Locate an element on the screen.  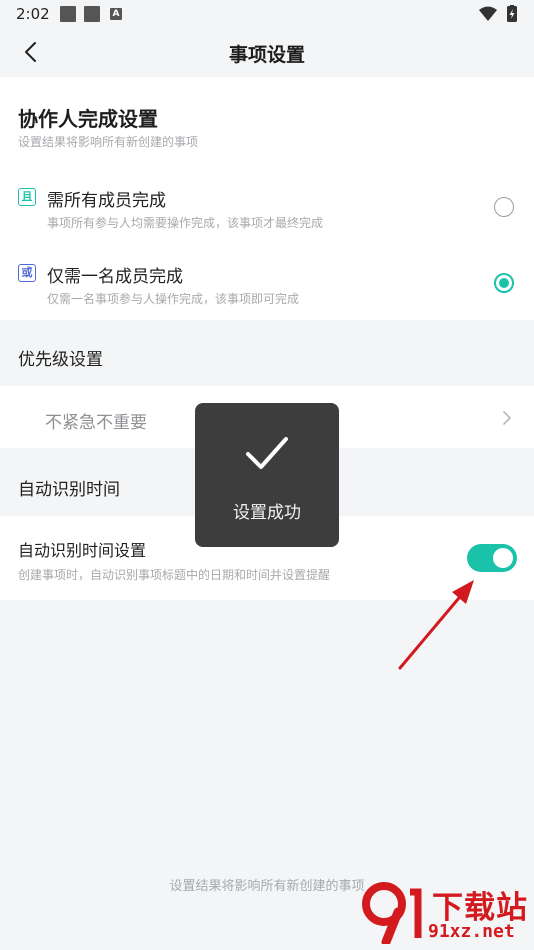
option-description: 事项所有参与人均需要操作完成，该事项才最终完成 is located at coordinates (185, 223).